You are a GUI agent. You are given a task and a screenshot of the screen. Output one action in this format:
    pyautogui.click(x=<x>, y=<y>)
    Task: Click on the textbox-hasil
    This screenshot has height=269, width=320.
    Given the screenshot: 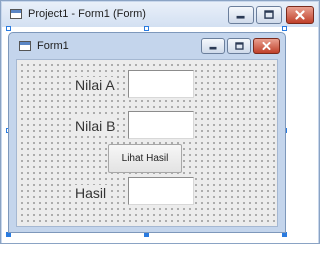 What is the action you would take?
    pyautogui.click(x=161, y=191)
    